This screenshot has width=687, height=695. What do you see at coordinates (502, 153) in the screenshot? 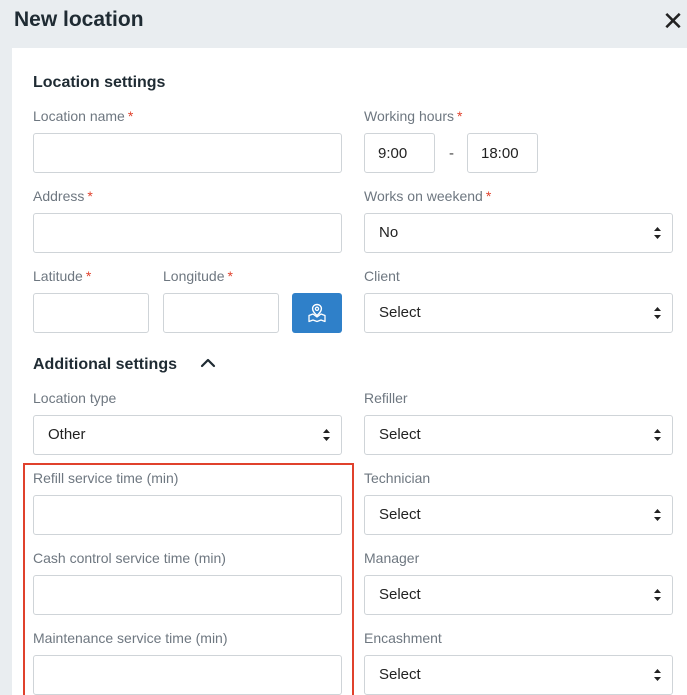
I see `working-hours-to-input` at bounding box center [502, 153].